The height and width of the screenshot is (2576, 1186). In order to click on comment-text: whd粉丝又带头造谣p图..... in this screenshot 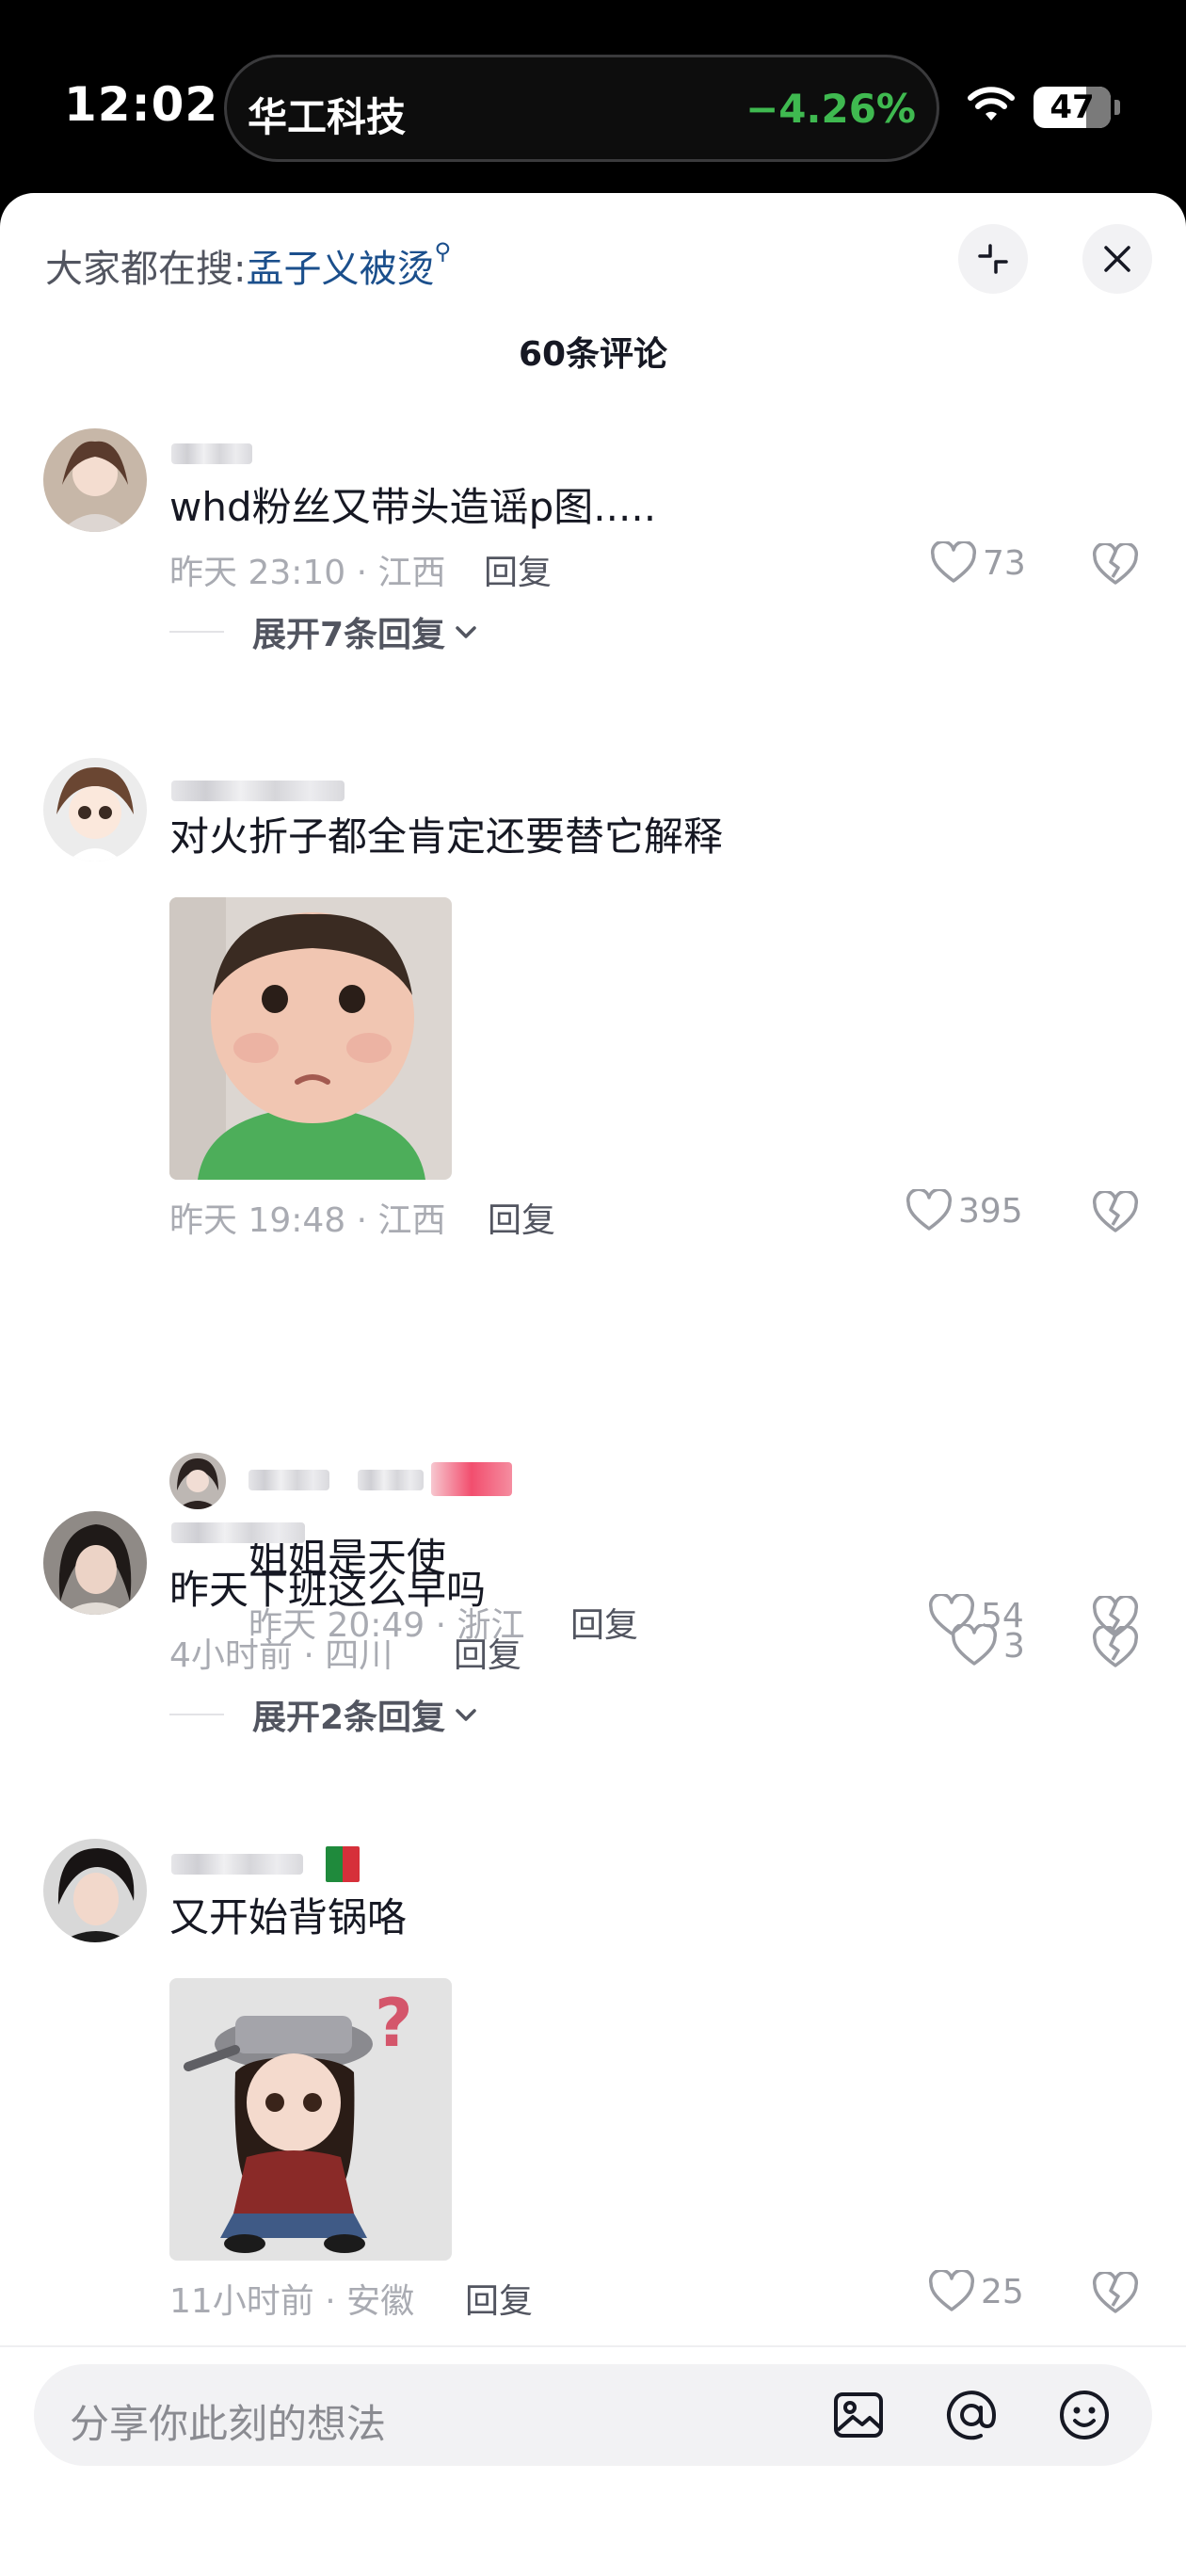, I will do `click(413, 507)`.